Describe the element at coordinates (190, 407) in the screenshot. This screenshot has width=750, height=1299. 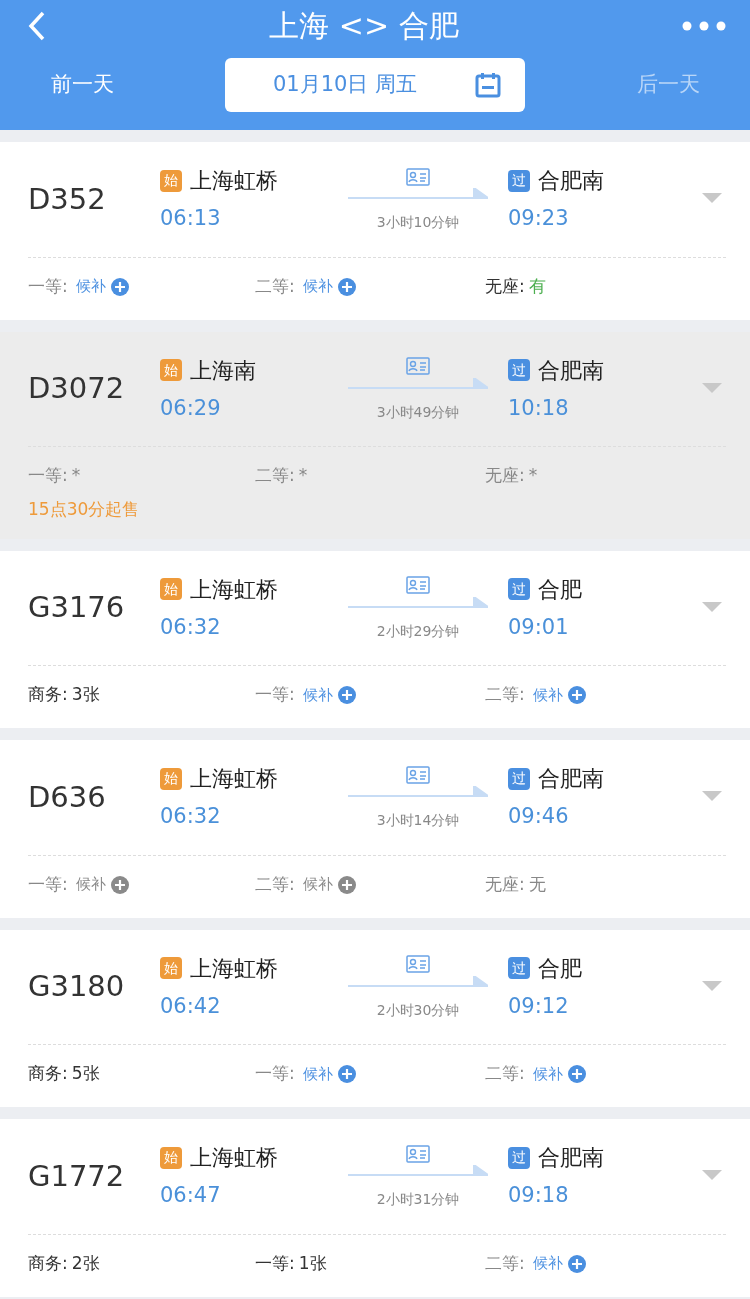
I see `departure-time: 06:29` at that location.